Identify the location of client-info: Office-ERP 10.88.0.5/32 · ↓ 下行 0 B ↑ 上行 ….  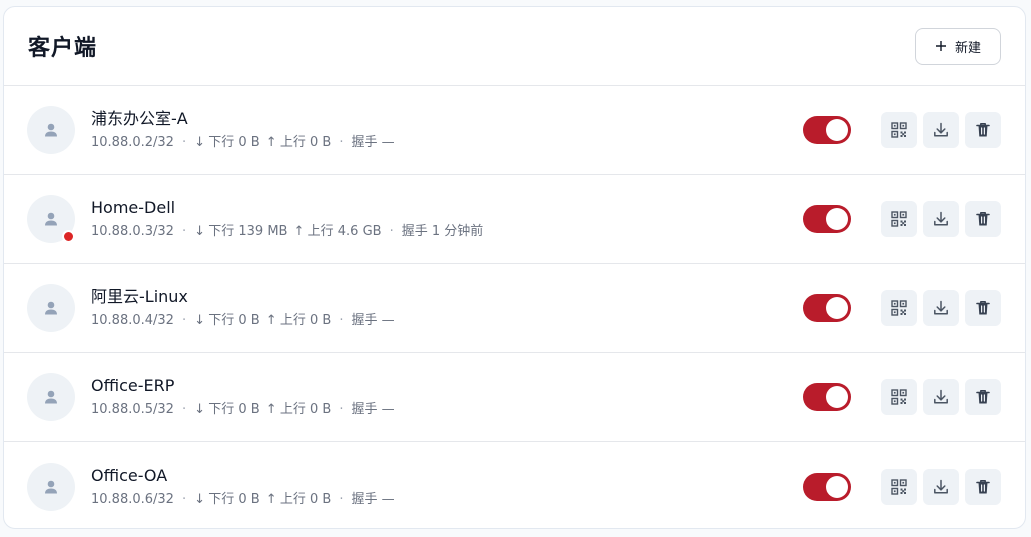
(243, 397).